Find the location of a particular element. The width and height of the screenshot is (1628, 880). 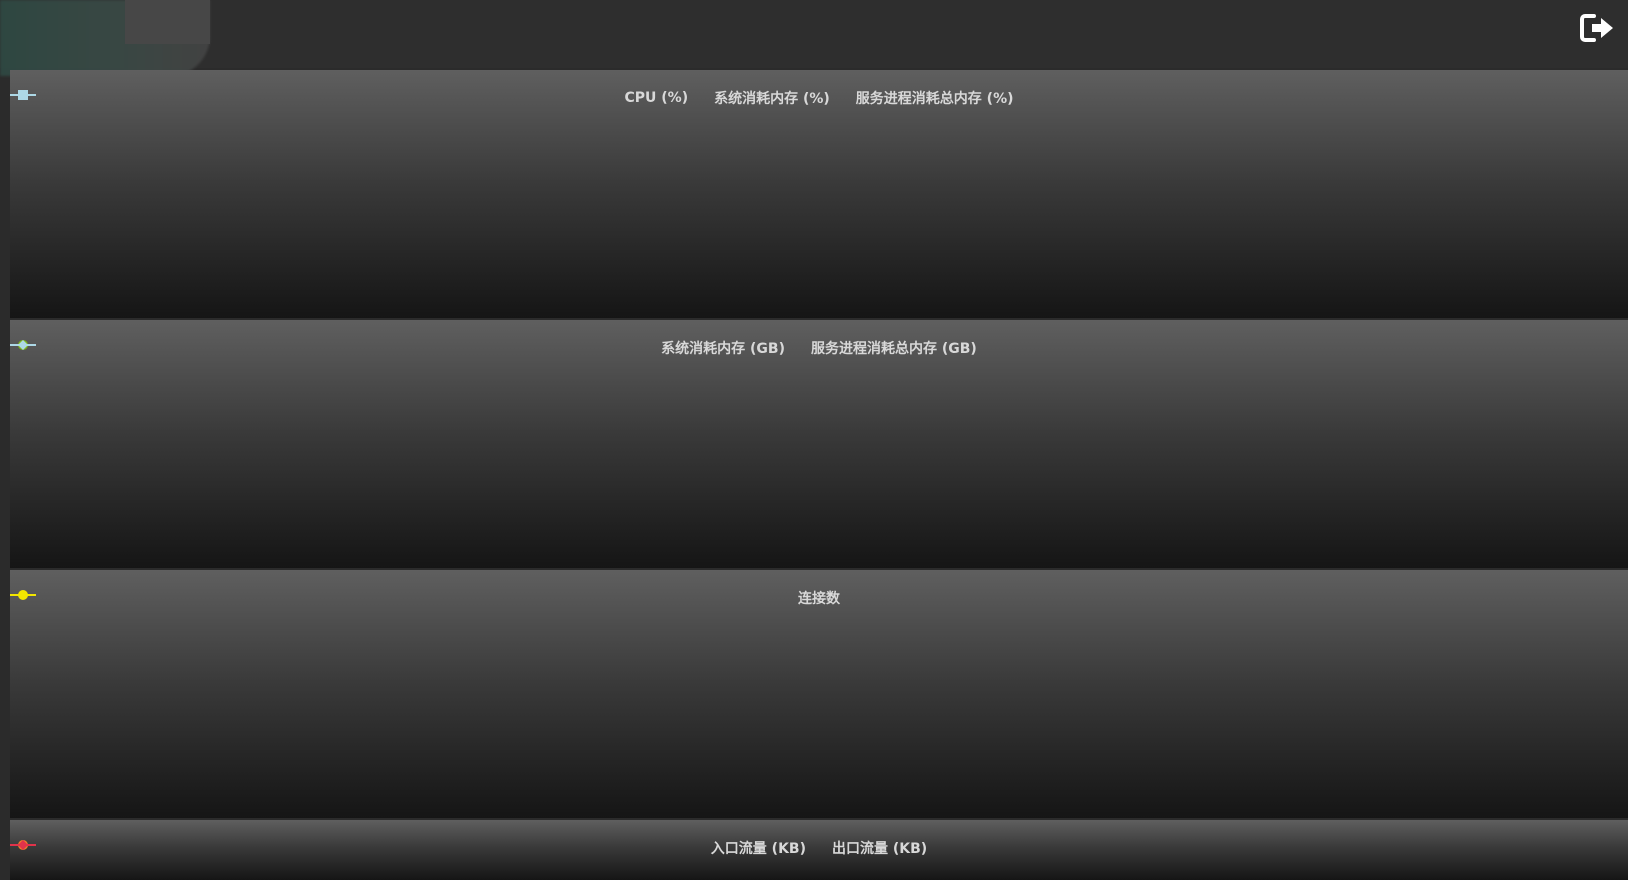

top-bar is located at coordinates (814, 38).